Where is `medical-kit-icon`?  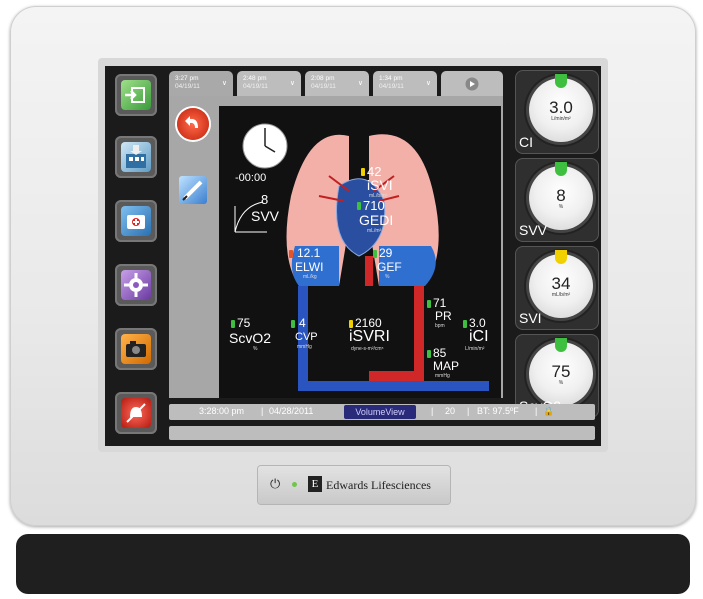
medical-kit-icon is located at coordinates (136, 221).